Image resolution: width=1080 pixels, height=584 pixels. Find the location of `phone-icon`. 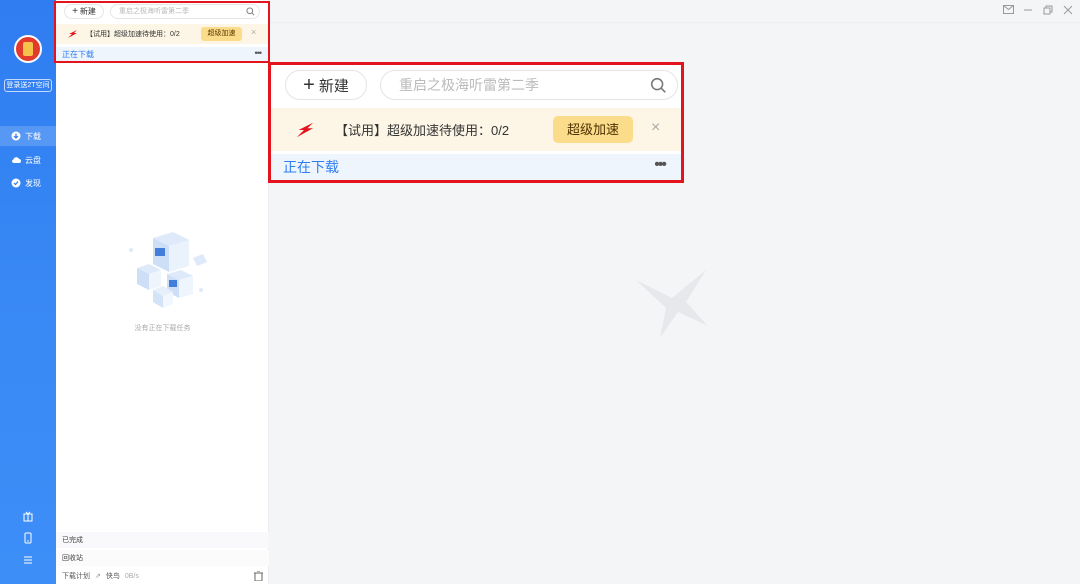

phone-icon is located at coordinates (28, 538).